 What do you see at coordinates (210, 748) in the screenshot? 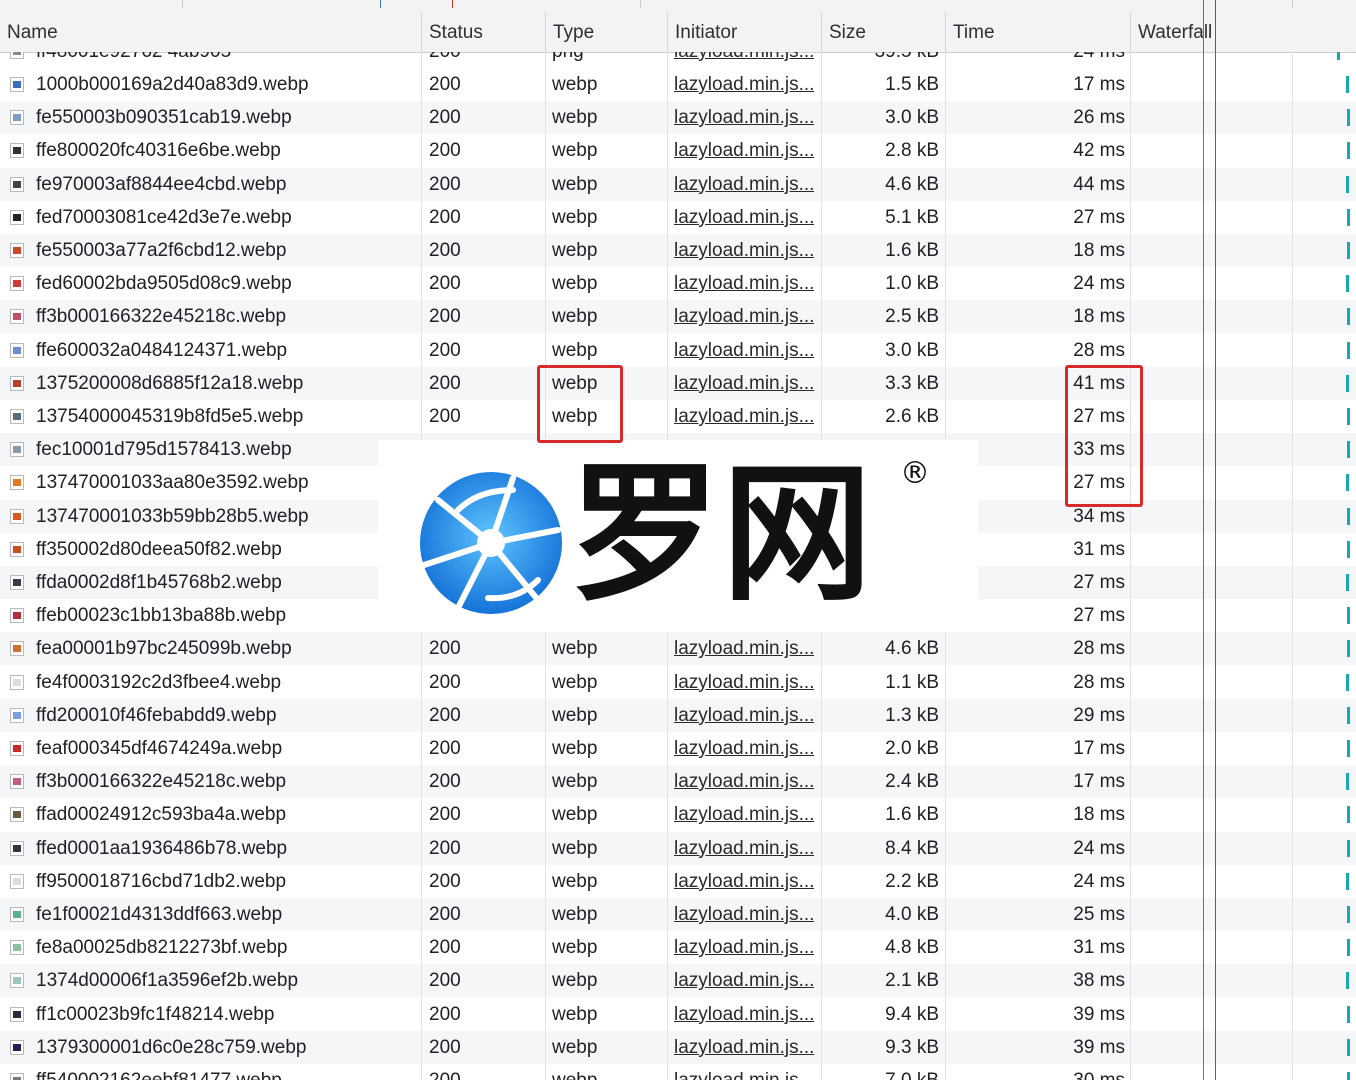
I see `request-name: feaf000345df4674249a.webp` at bounding box center [210, 748].